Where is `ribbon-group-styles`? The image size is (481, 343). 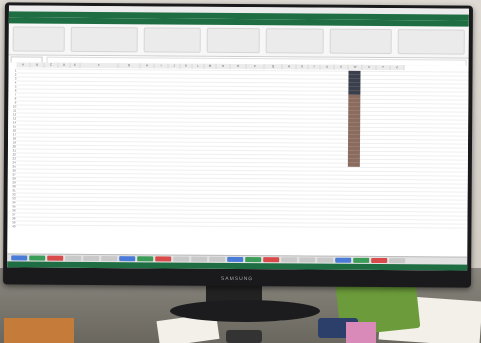 ribbon-group-styles is located at coordinates (295, 41).